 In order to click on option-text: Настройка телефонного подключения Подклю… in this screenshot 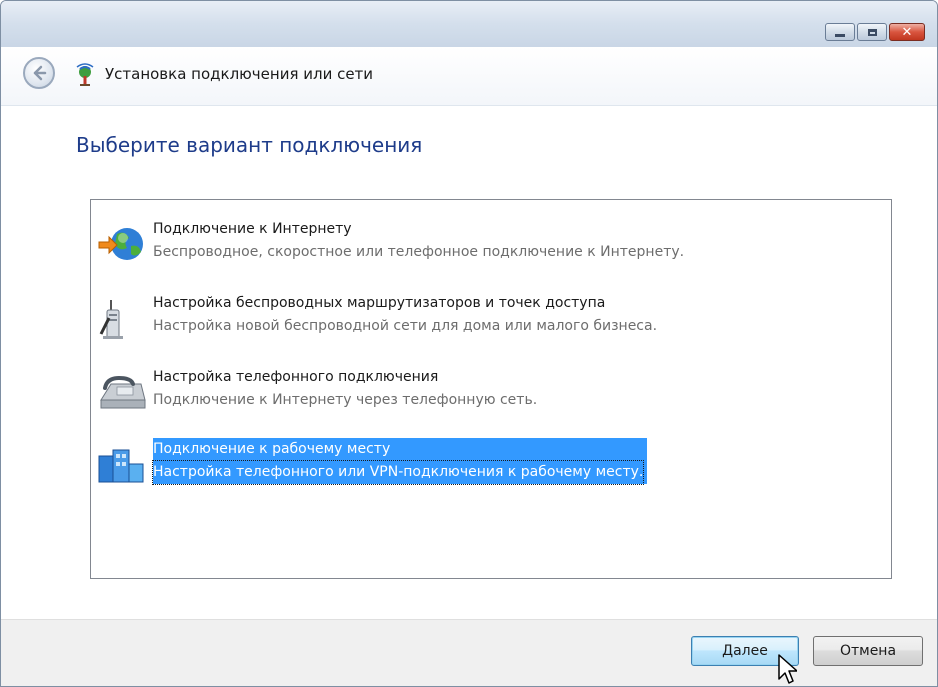, I will do `click(345, 389)`.